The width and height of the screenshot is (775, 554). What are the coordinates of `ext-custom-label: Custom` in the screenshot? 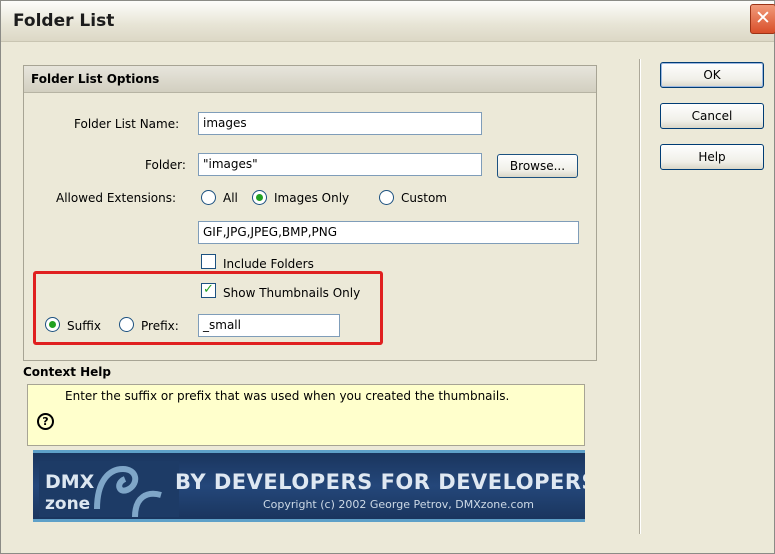 It's located at (424, 198).